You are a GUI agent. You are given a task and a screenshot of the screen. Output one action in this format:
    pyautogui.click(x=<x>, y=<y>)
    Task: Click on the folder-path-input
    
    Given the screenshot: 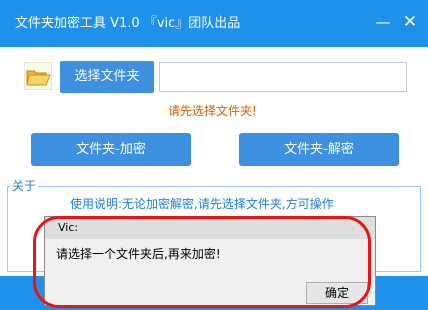 What is the action you would take?
    pyautogui.click(x=283, y=77)
    